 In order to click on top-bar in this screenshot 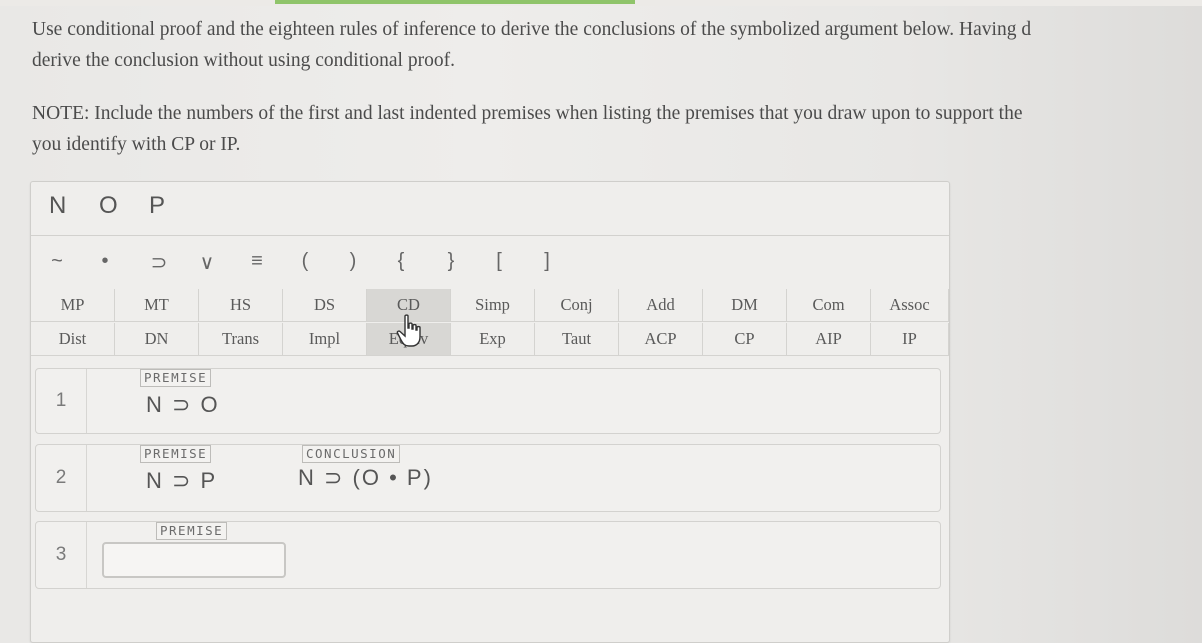, I will do `click(601, 3)`.